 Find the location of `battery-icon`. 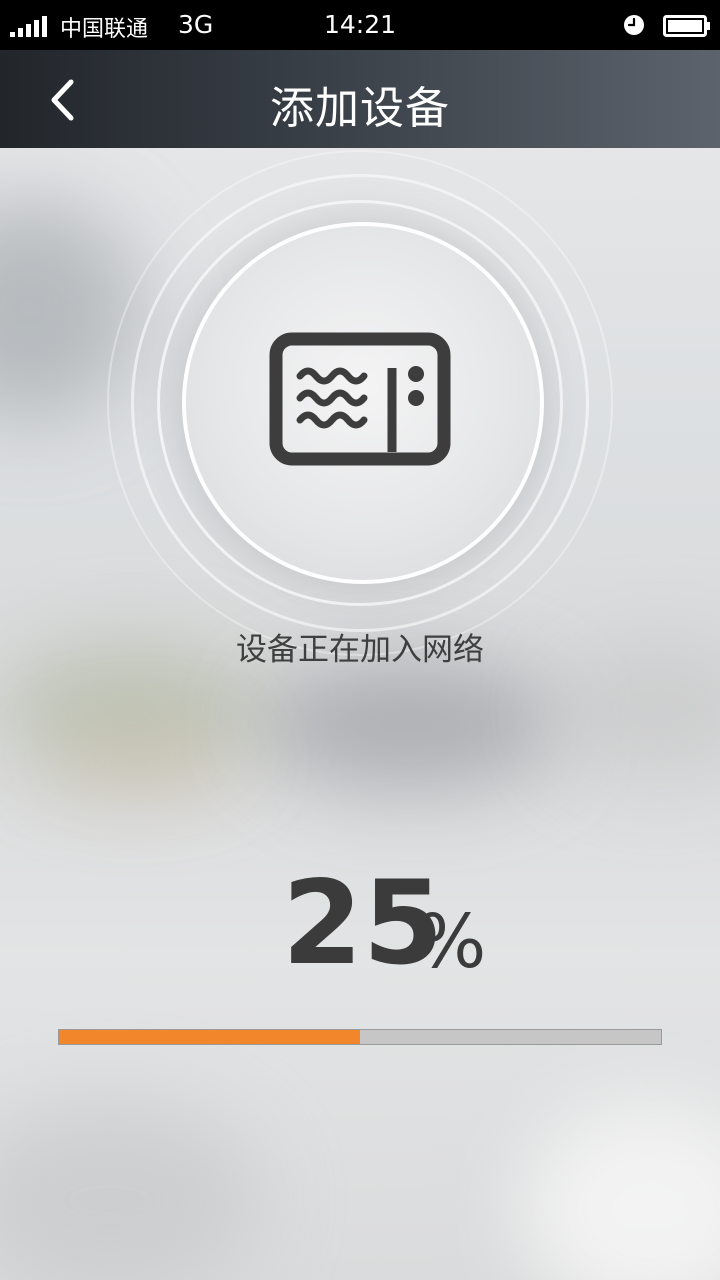

battery-icon is located at coordinates (686, 26).